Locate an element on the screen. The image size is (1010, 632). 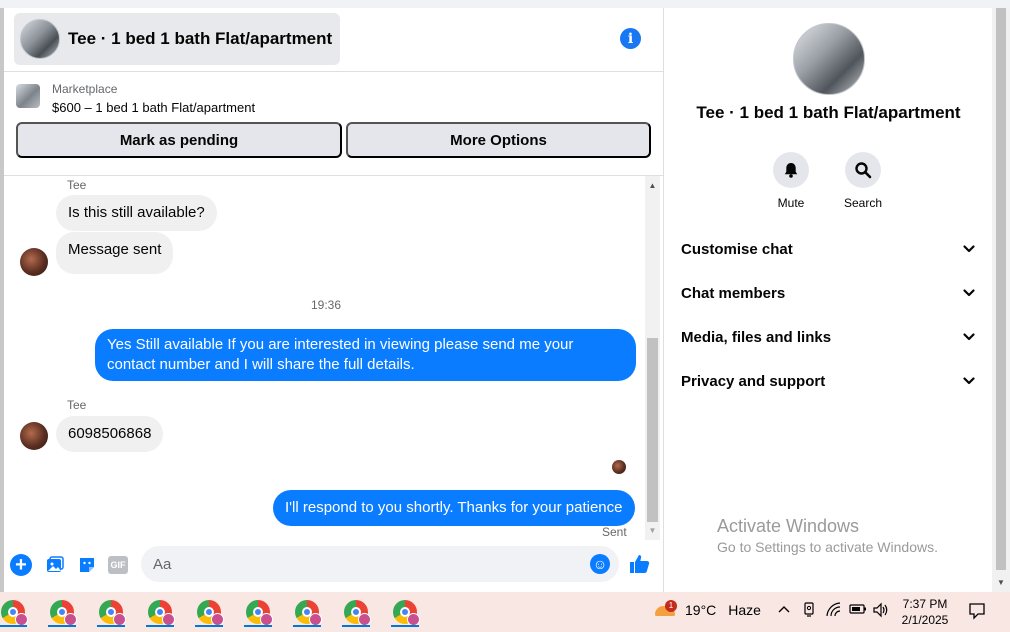
scroll-down-arrow: ▼ is located at coordinates (652, 531).